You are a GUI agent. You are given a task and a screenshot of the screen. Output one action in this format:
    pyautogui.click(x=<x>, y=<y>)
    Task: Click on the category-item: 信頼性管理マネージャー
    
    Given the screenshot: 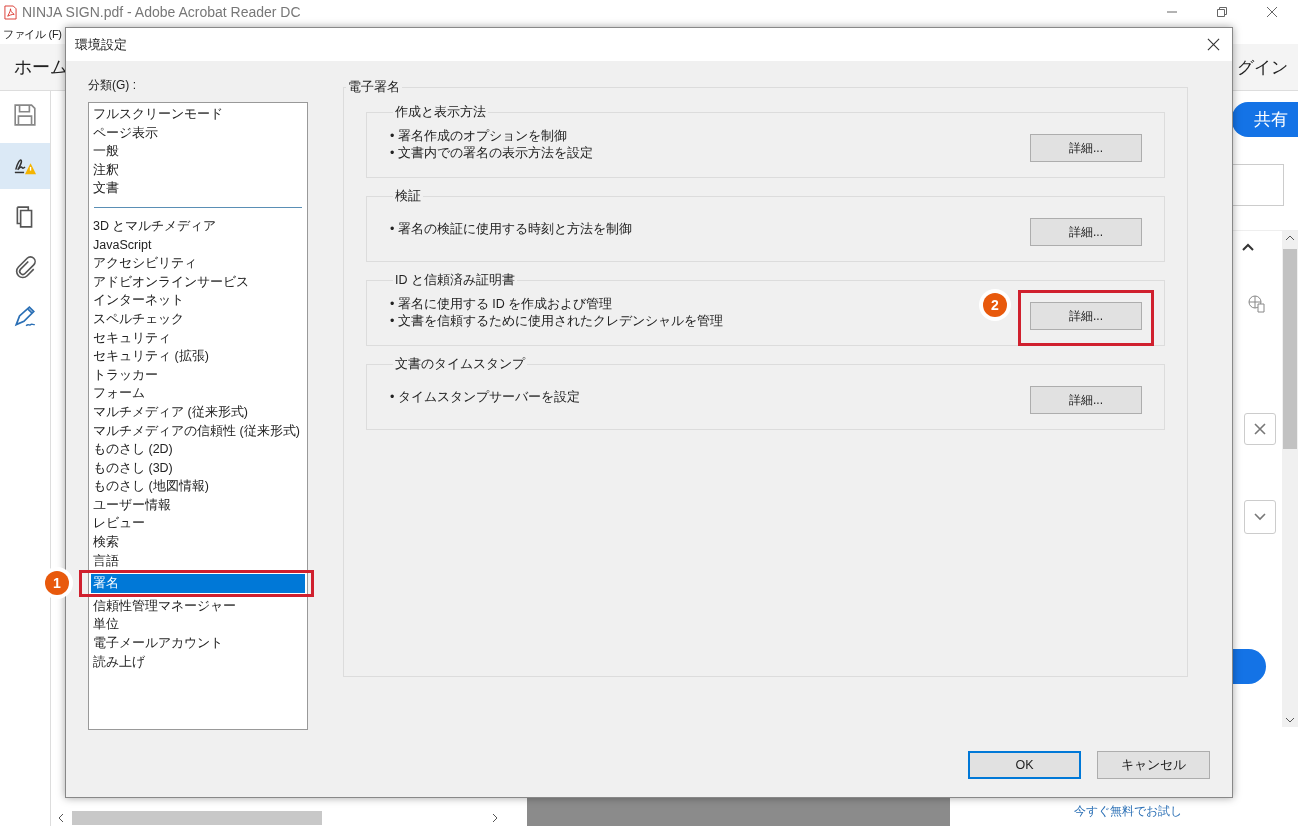 What is the action you would take?
    pyautogui.click(x=198, y=606)
    